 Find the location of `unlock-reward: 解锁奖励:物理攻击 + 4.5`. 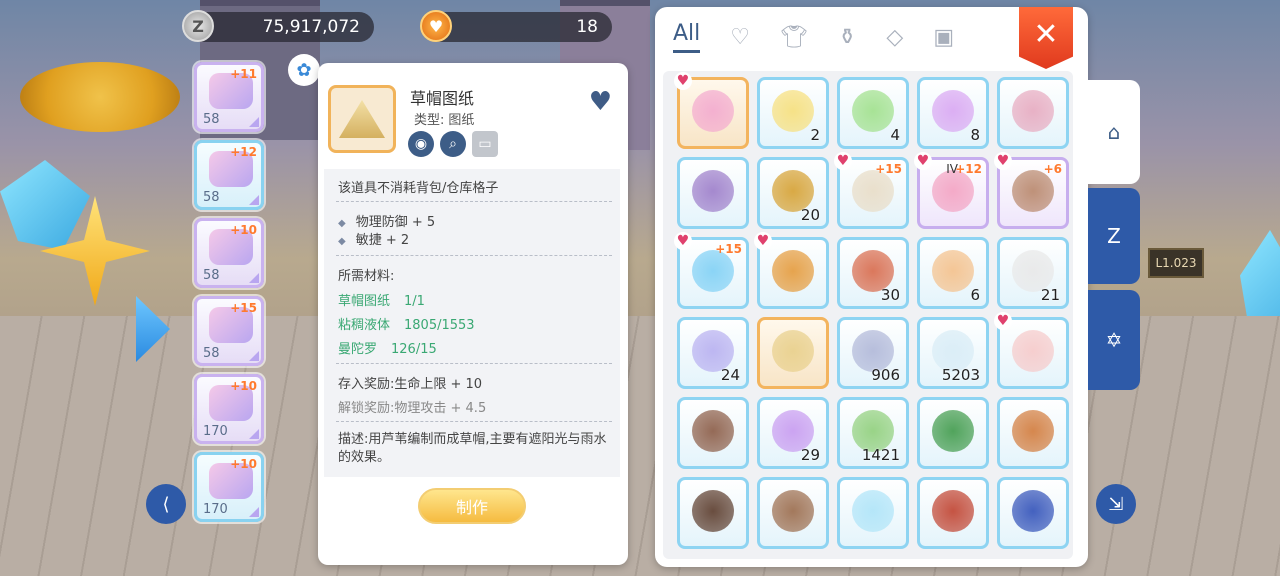

unlock-reward: 解锁奖励:物理攻击 + 4.5 is located at coordinates (412, 408).